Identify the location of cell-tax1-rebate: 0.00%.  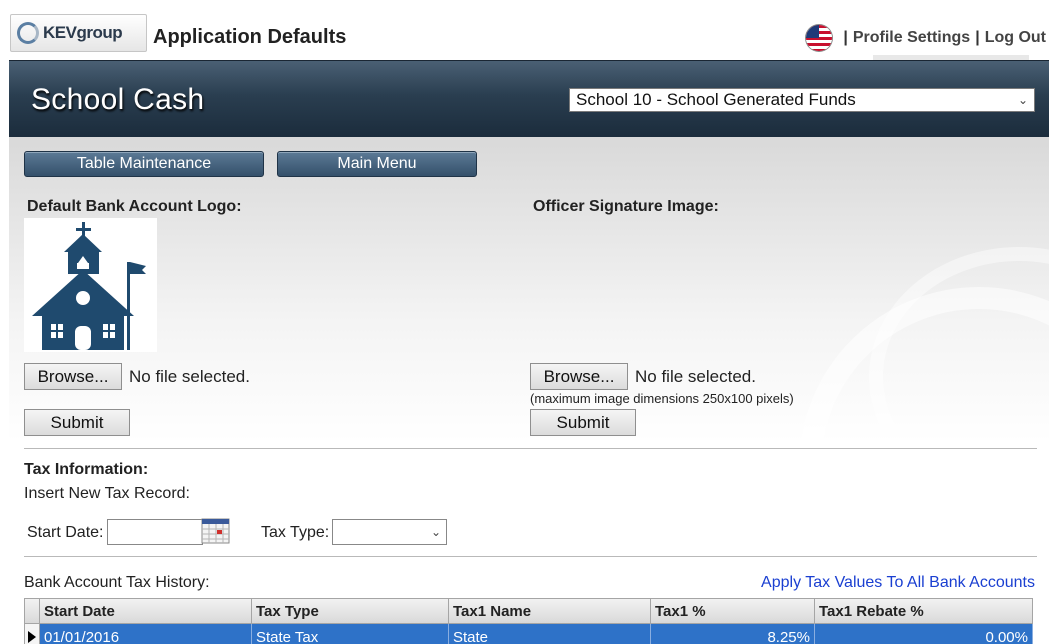
(924, 634).